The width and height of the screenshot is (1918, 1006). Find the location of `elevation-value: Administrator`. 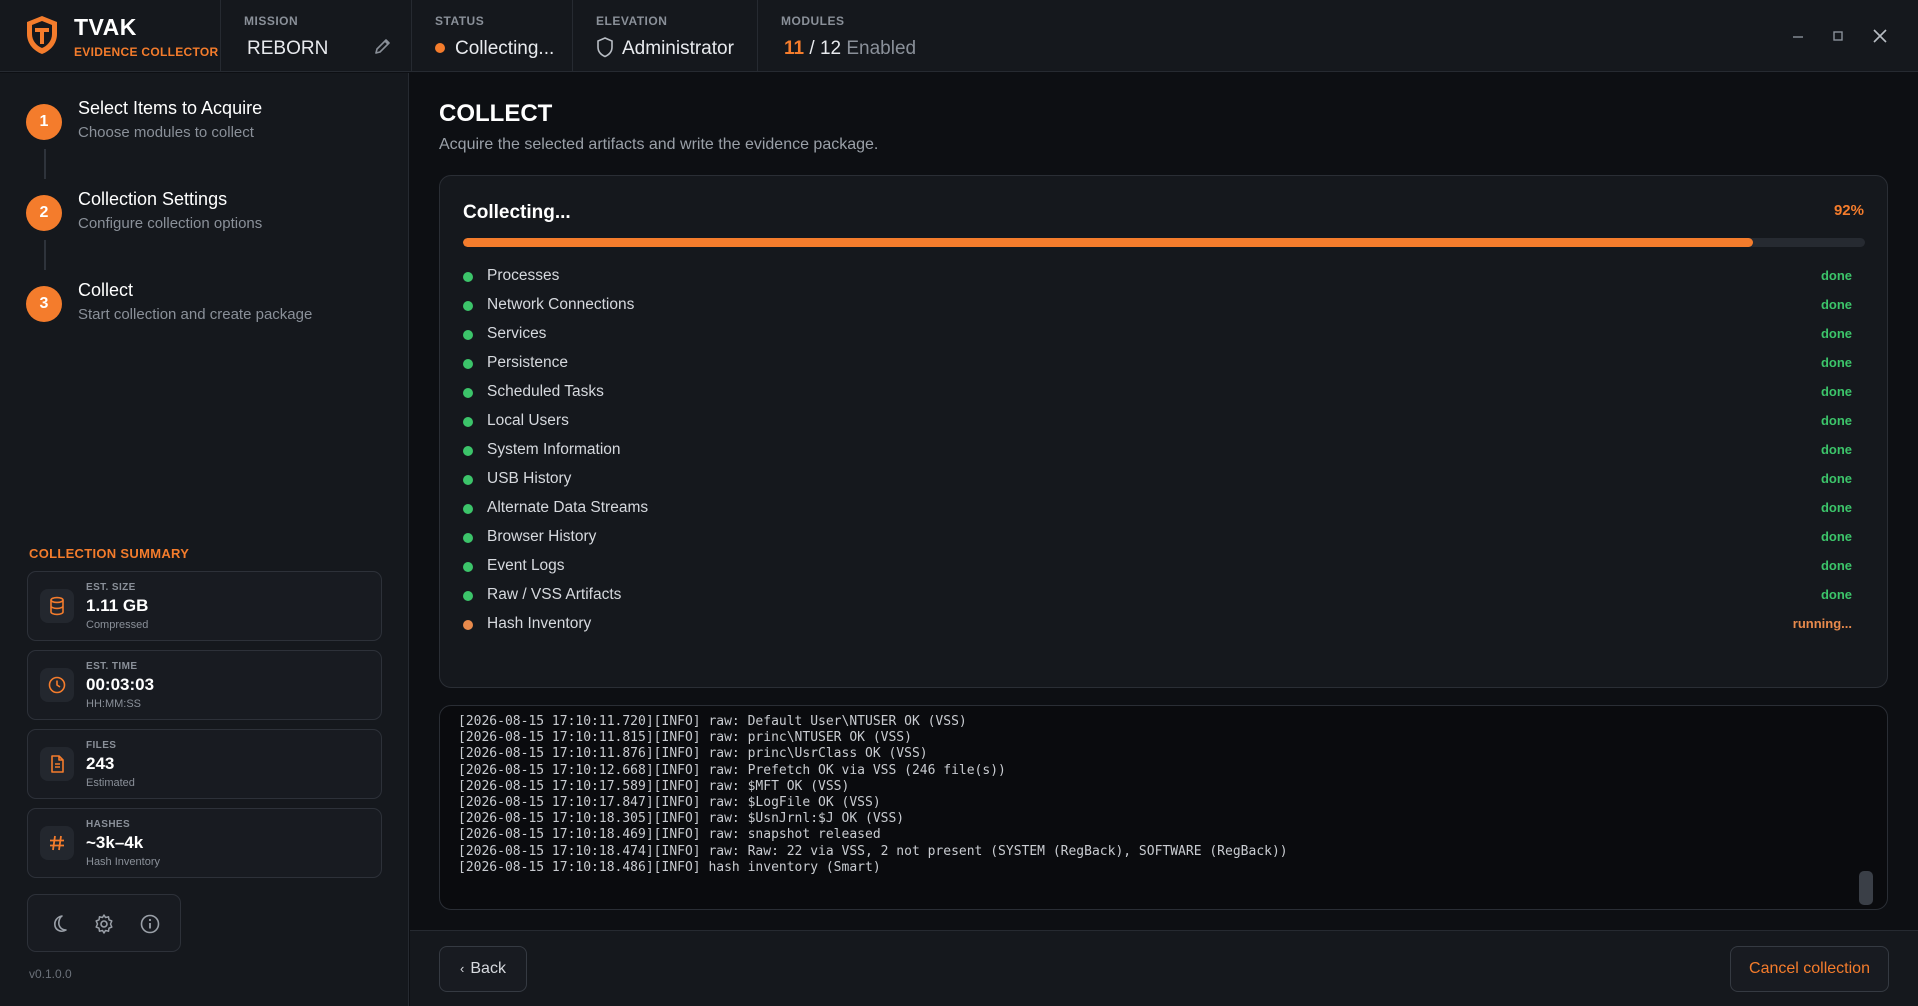

elevation-value: Administrator is located at coordinates (678, 48).